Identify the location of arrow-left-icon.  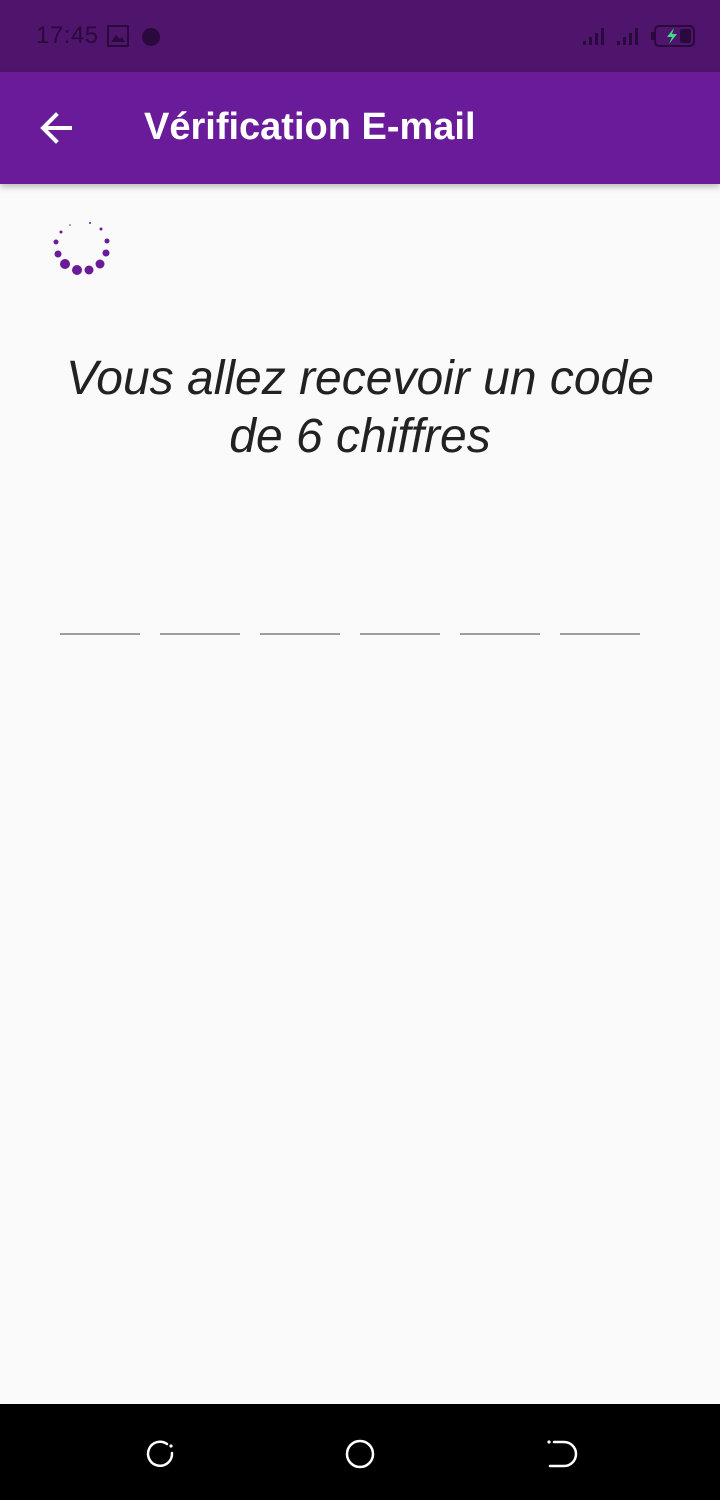
(56, 128).